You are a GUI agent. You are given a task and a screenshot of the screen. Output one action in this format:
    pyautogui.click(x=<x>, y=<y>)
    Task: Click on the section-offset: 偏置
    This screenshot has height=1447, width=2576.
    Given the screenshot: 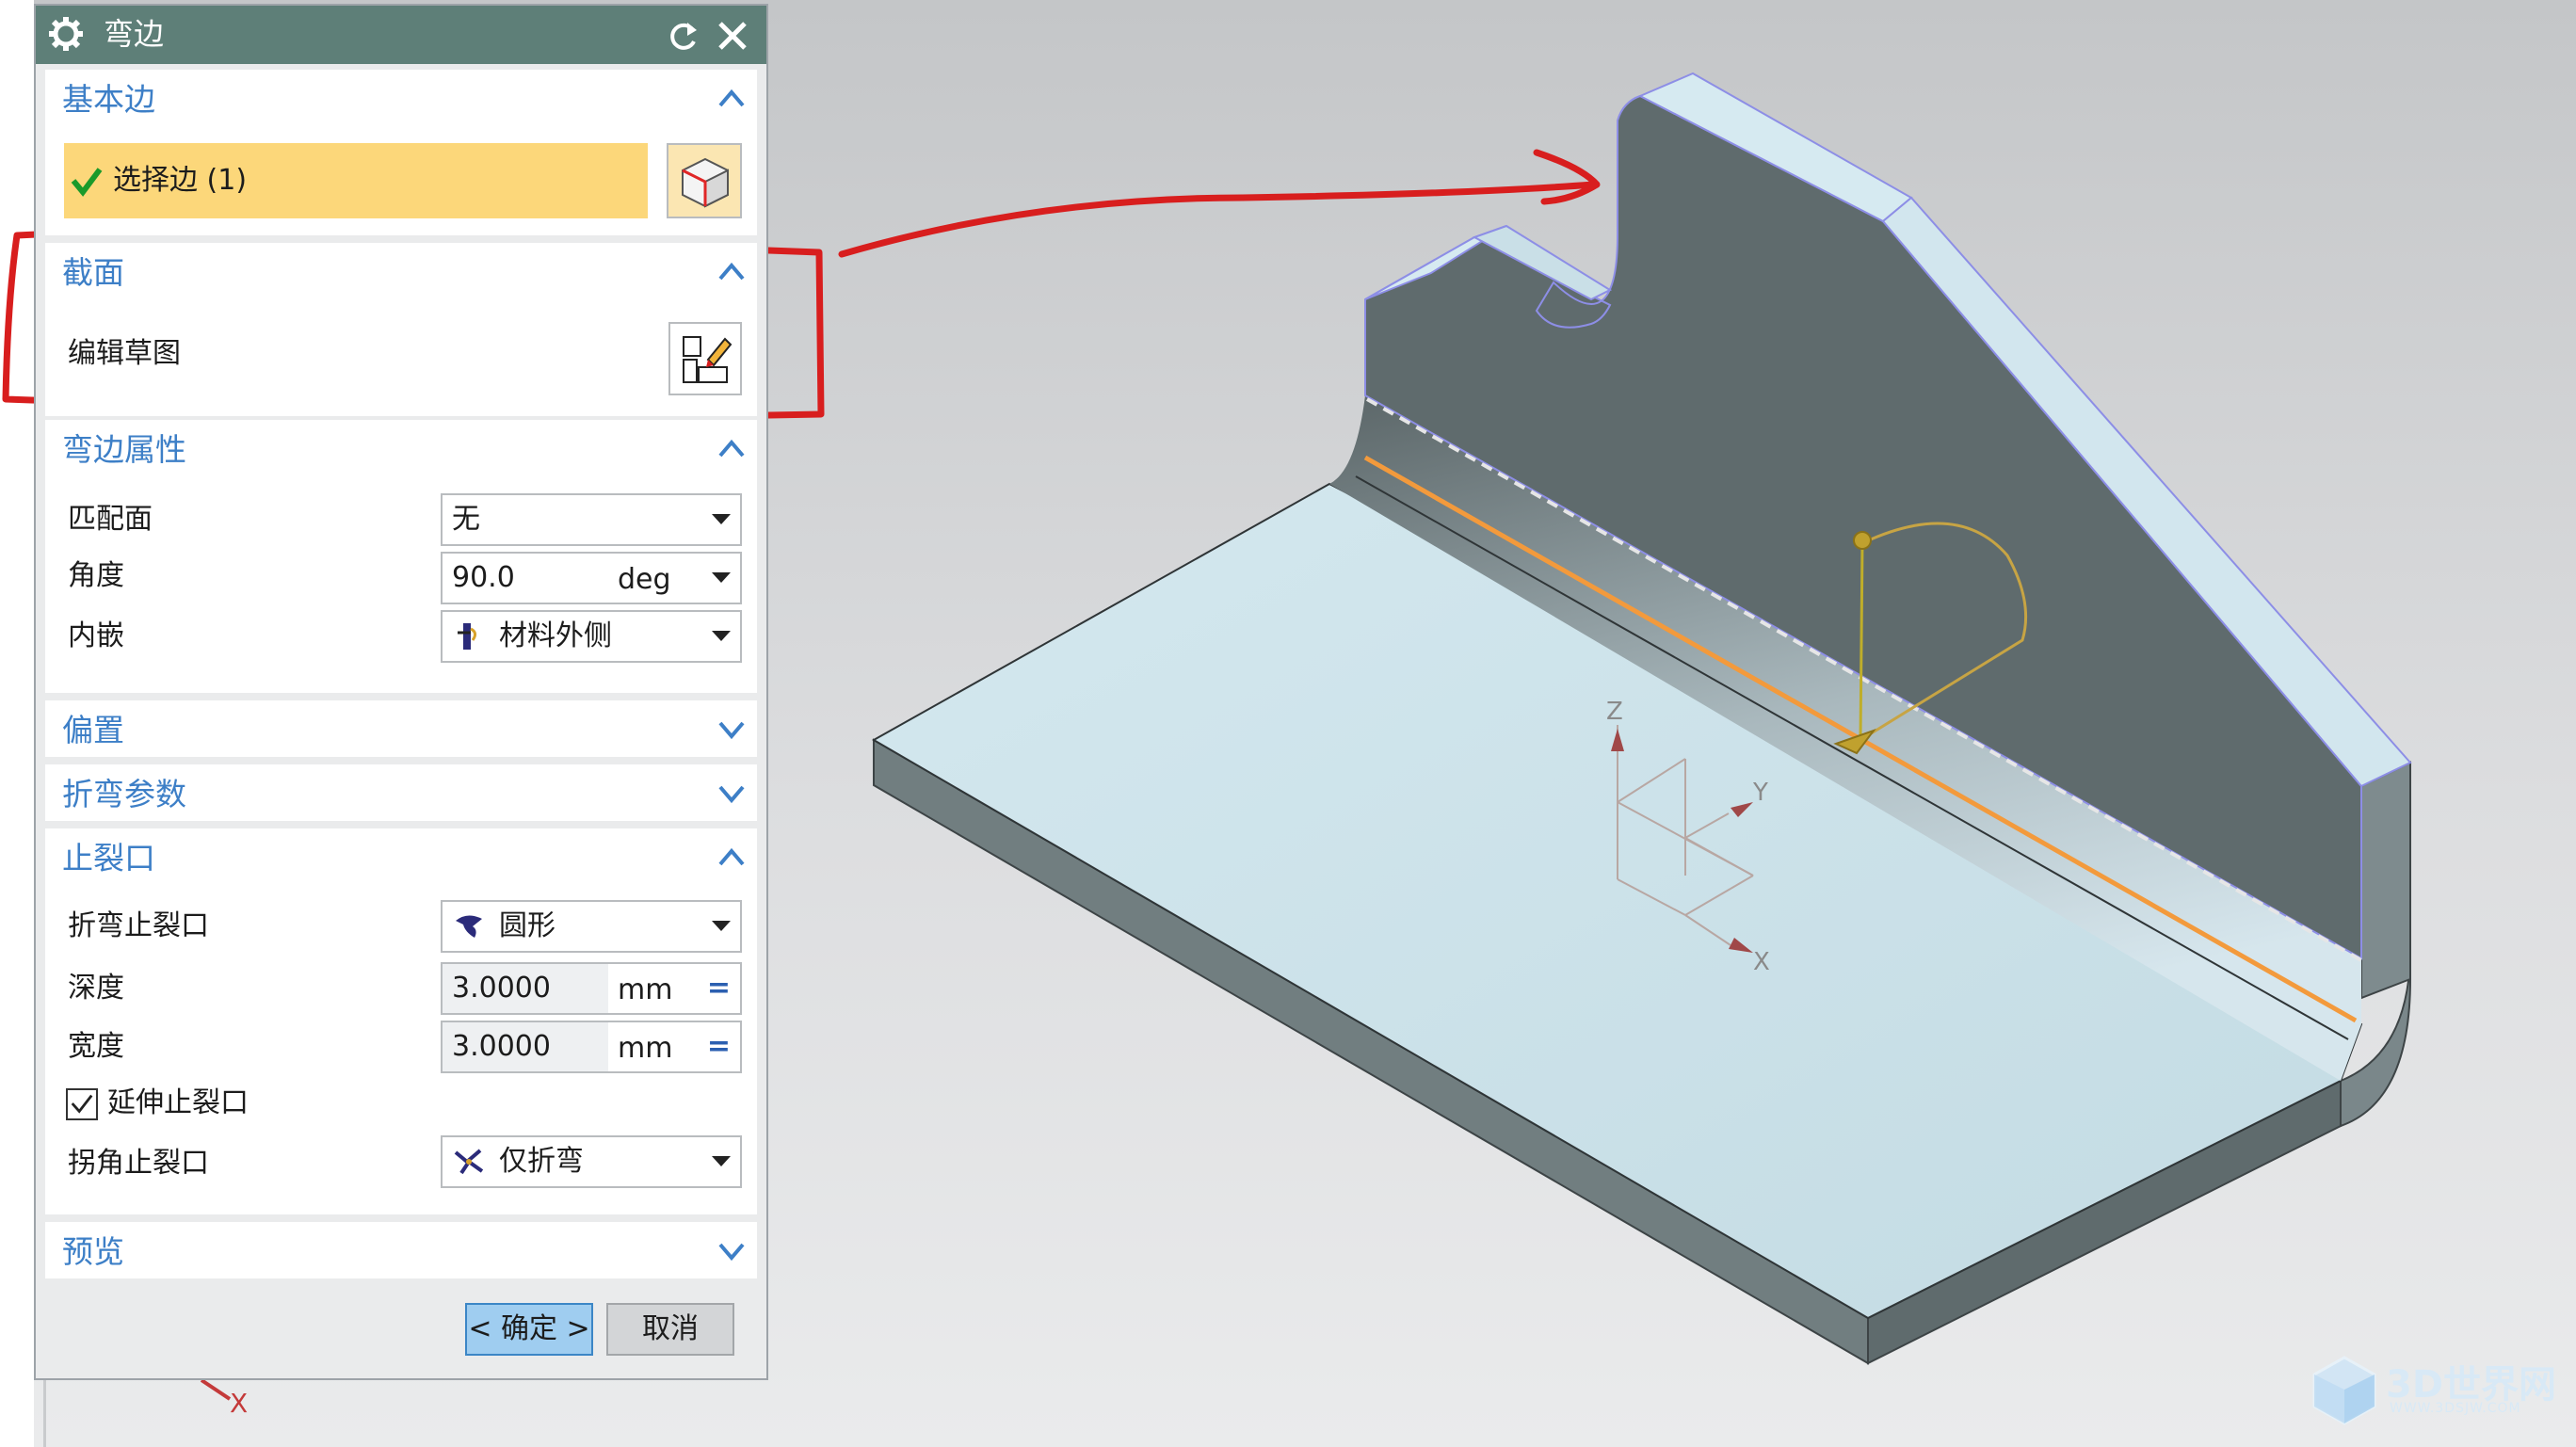 What is the action you would take?
    pyautogui.click(x=401, y=728)
    